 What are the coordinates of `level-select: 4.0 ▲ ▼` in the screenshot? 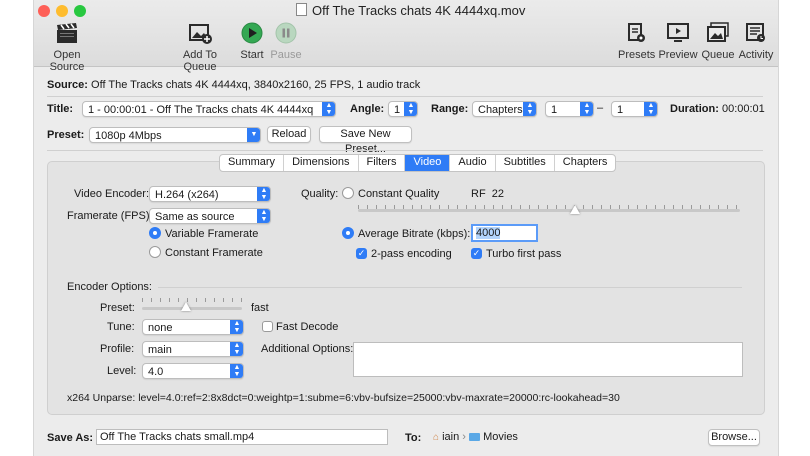 It's located at (193, 371).